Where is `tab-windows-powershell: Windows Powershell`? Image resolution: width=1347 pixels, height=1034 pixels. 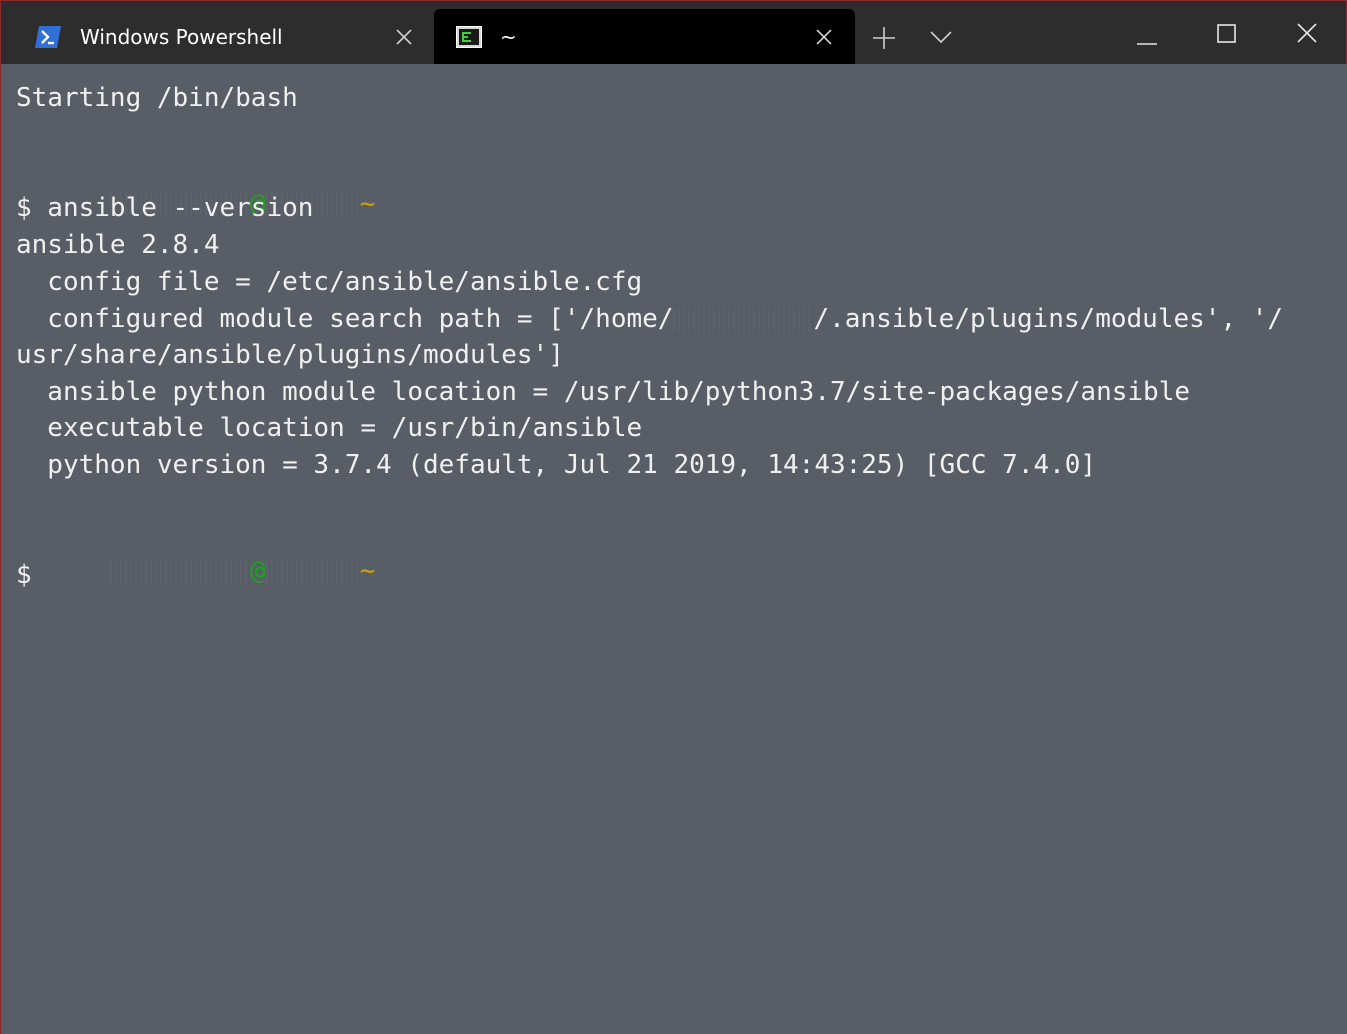
tab-windows-powershell: Windows Powershell is located at coordinates (217, 36).